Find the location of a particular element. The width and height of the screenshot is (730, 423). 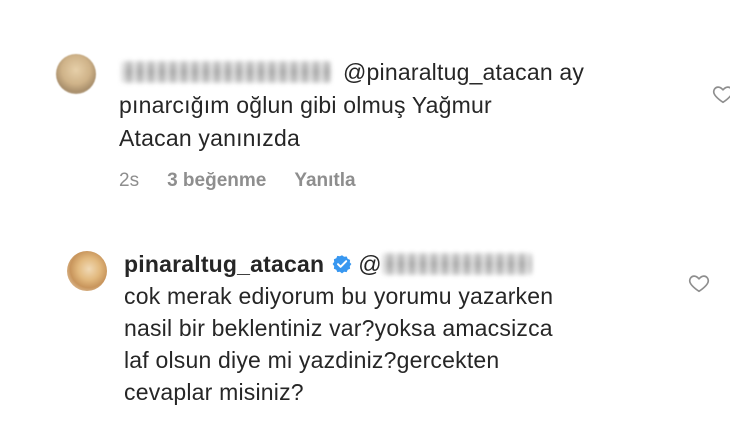

likes-count: 3 beğenme is located at coordinates (216, 180).